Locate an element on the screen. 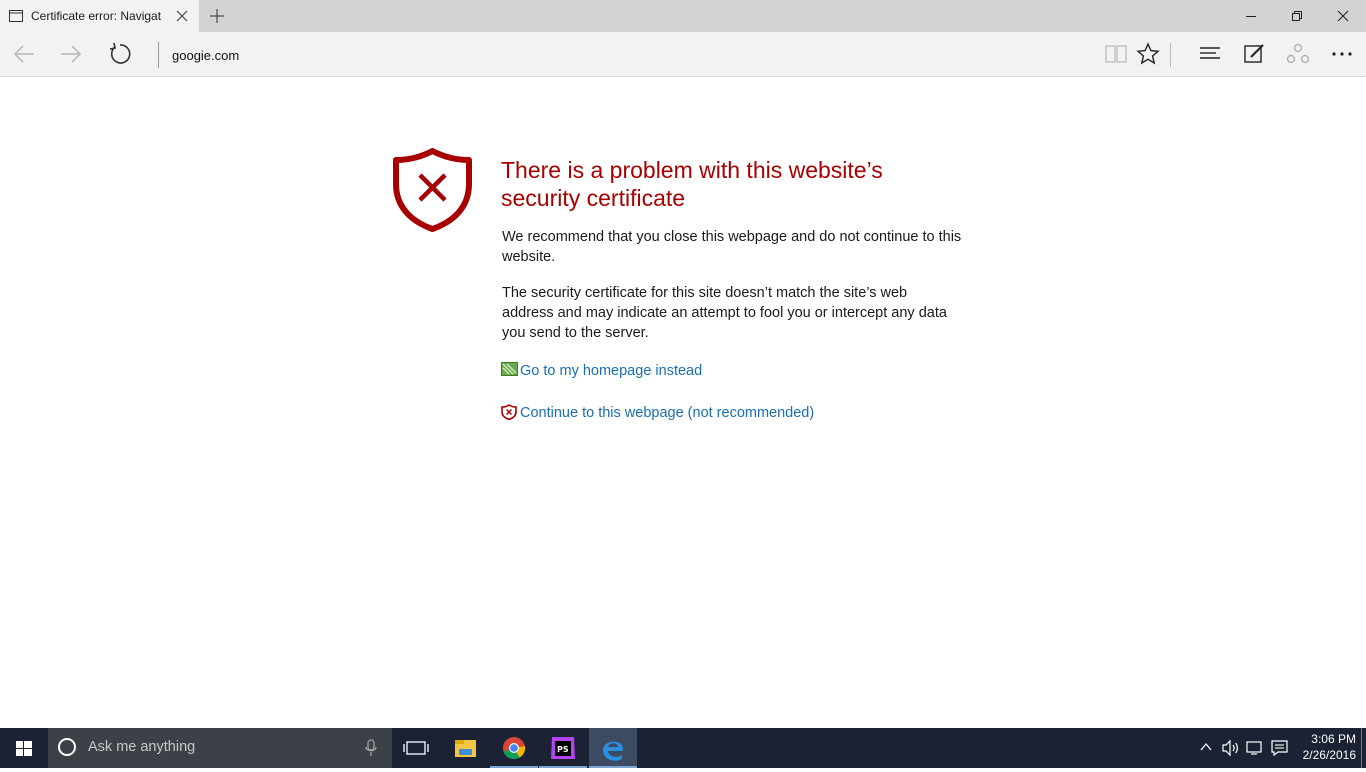 This screenshot has width=1366, height=772. window-close-button is located at coordinates (1343, 16).